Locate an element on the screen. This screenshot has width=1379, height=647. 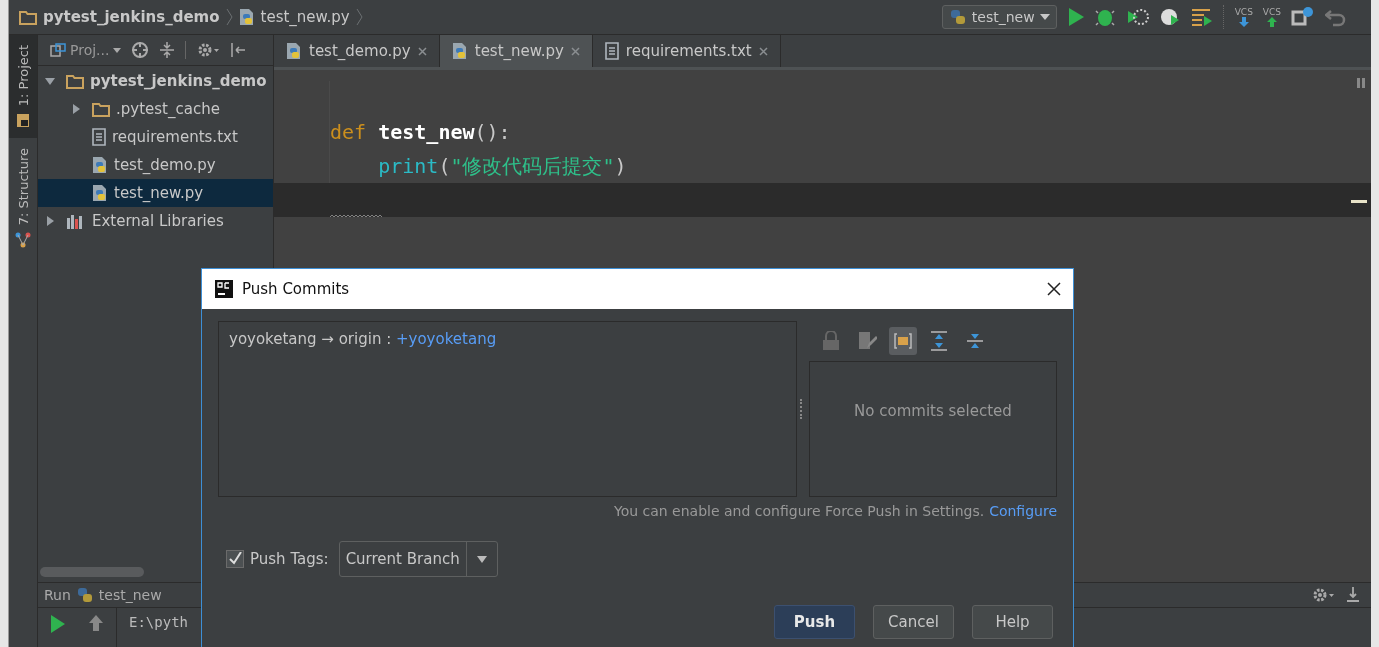
profile-icon is located at coordinates (1169, 17).